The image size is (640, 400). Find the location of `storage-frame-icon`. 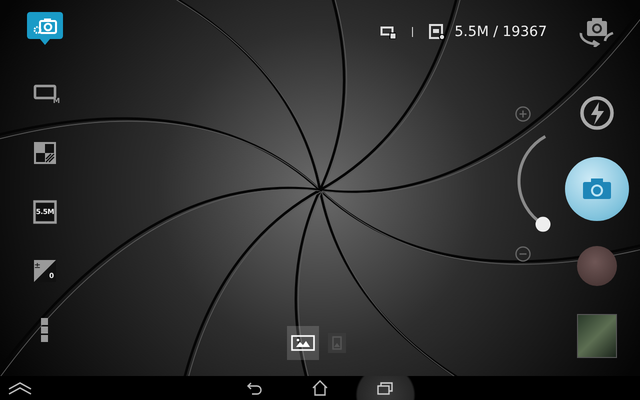

storage-frame-icon is located at coordinates (436, 32).